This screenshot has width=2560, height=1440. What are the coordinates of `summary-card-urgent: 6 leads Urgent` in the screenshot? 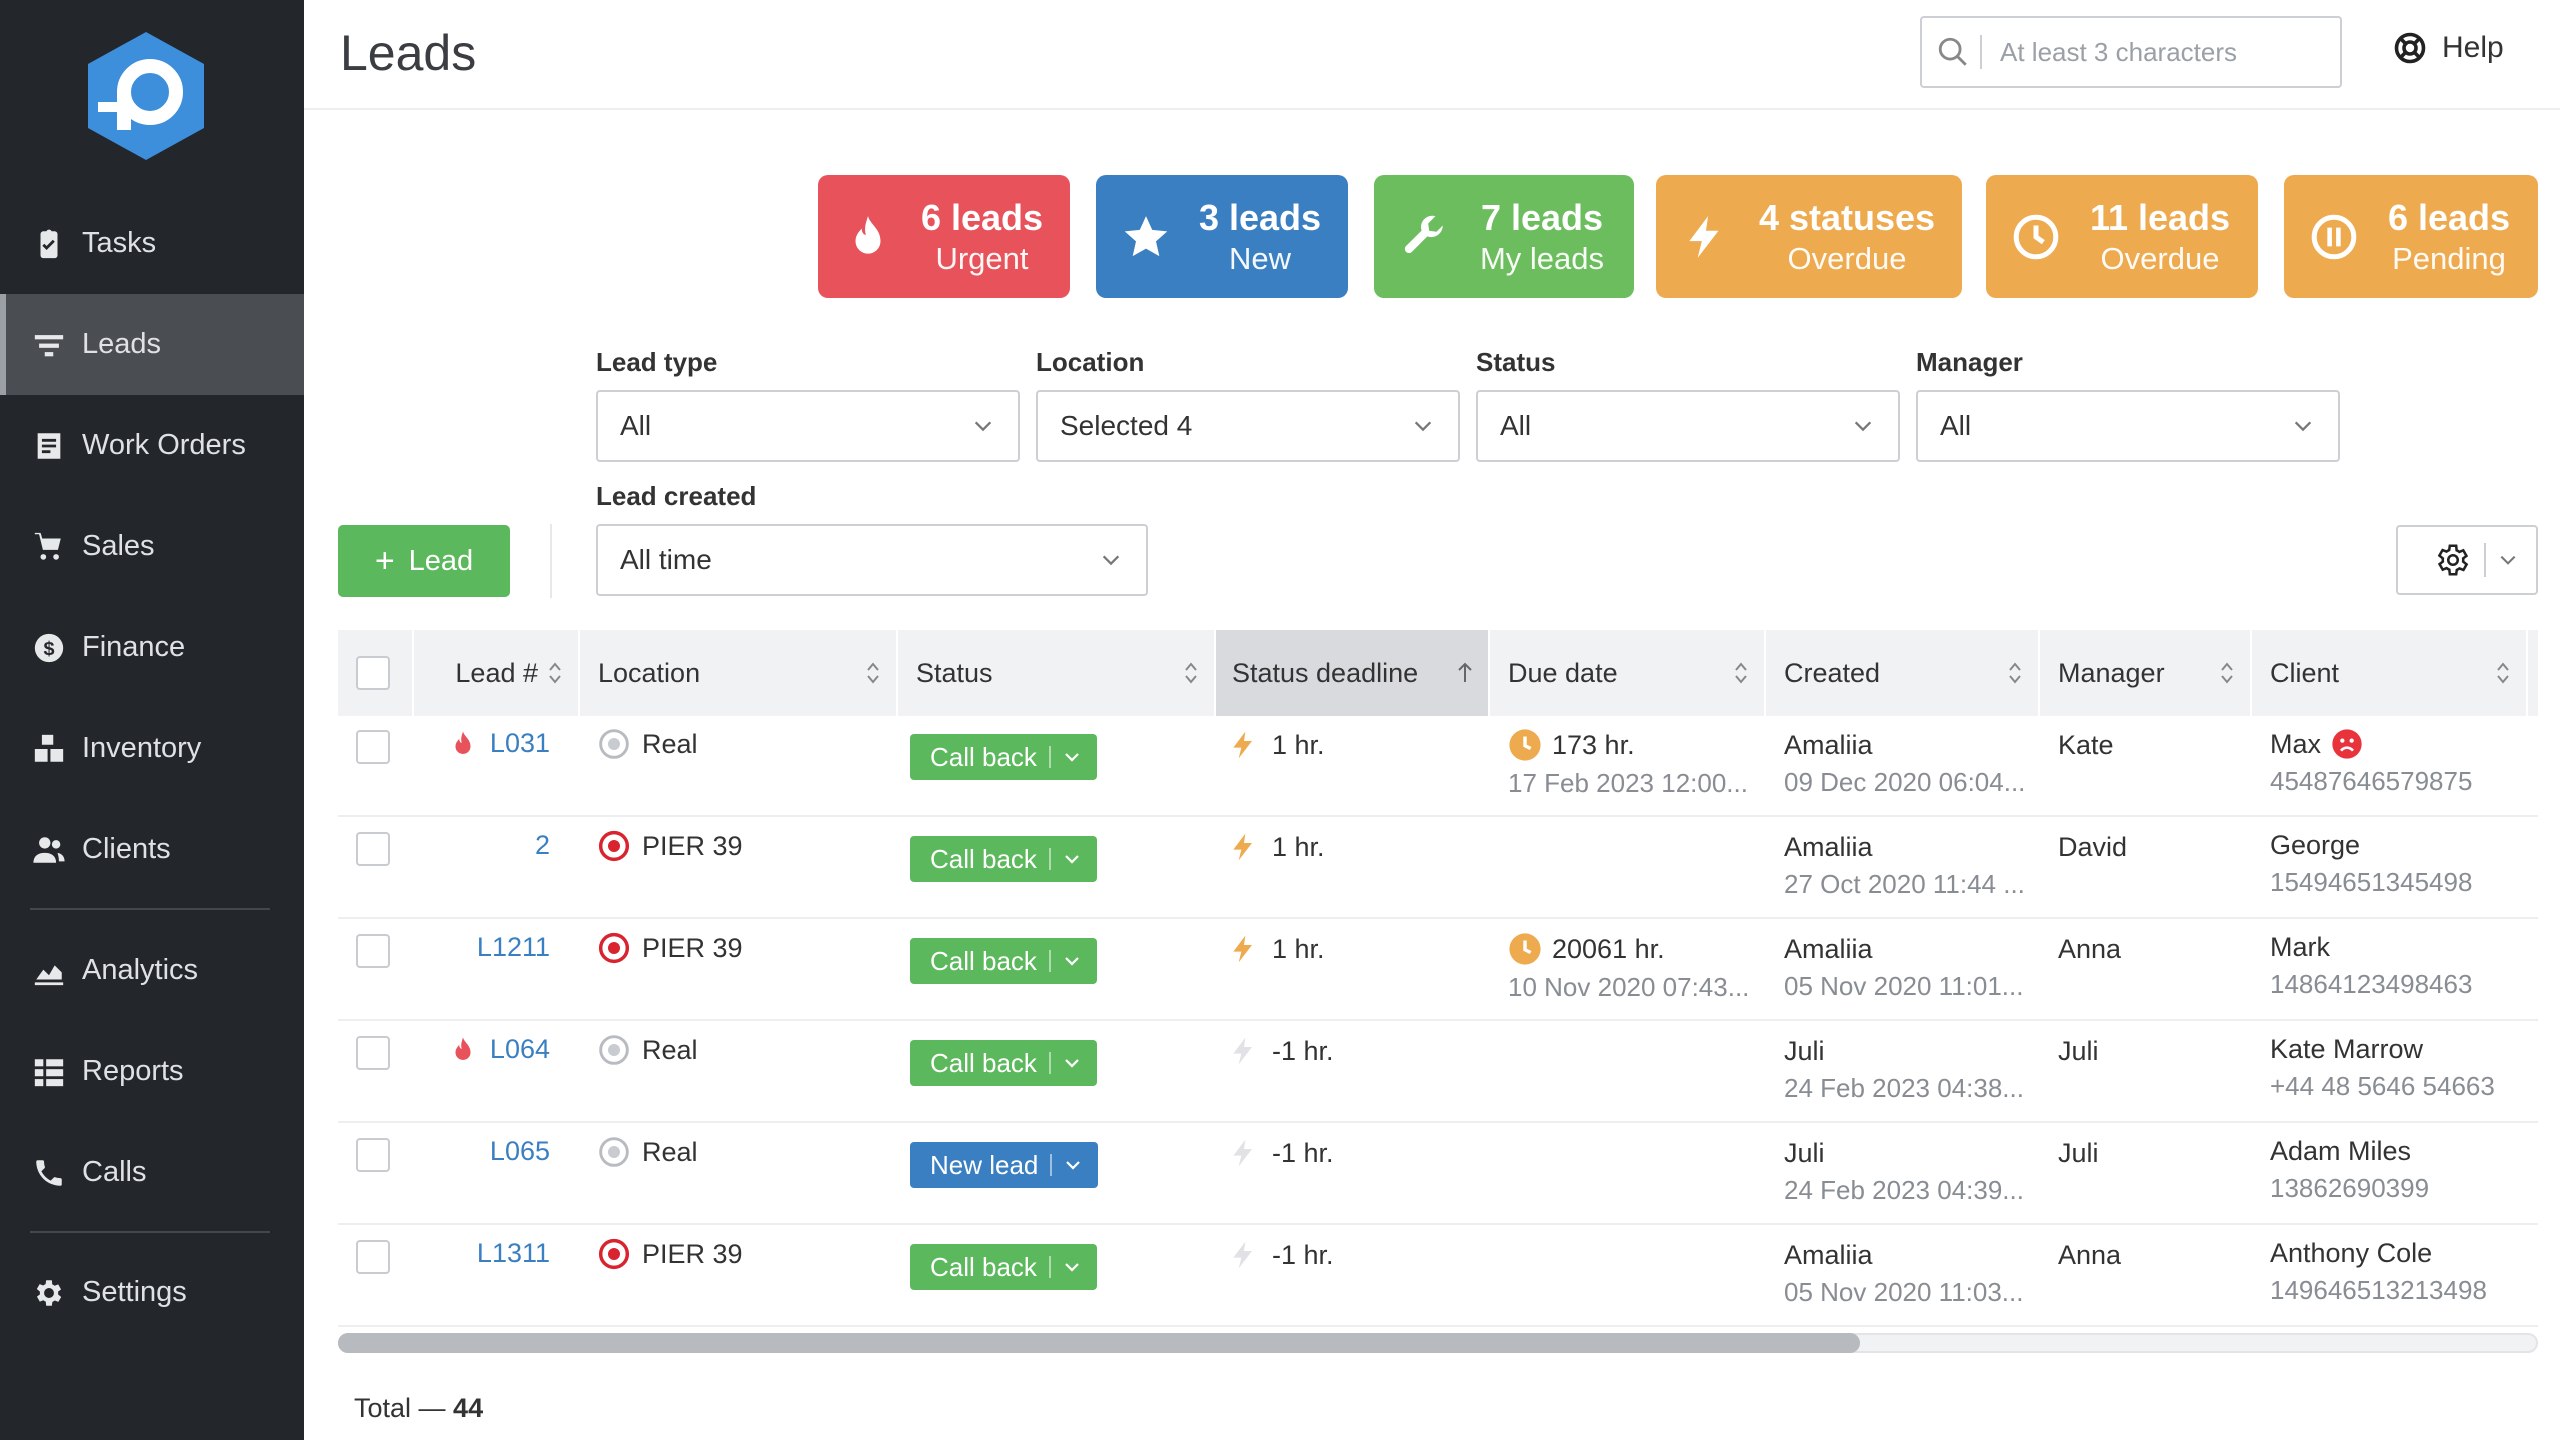 It's located at (944, 236).